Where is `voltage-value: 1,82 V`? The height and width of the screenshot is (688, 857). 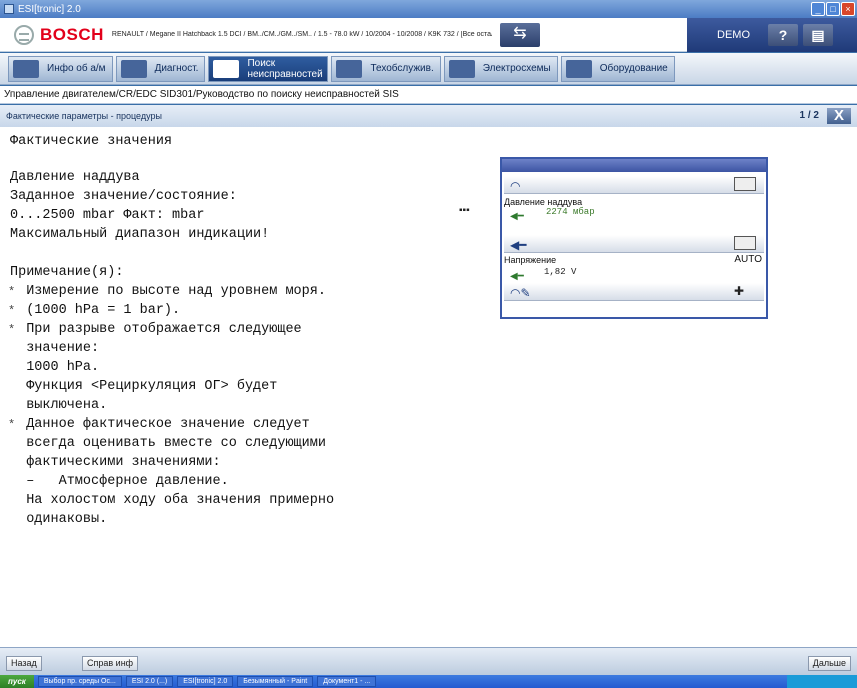
voltage-value: 1,82 V is located at coordinates (560, 272).